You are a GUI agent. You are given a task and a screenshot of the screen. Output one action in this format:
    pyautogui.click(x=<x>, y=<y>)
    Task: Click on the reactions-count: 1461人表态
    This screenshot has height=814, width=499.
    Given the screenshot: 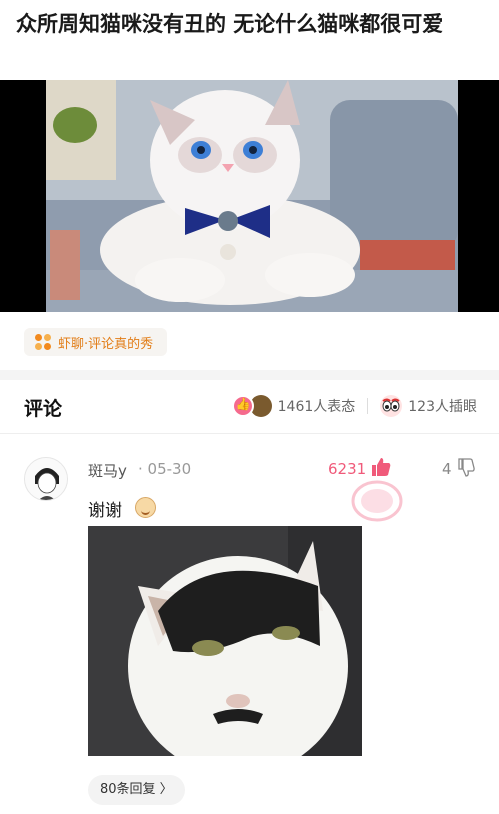 What is the action you would take?
    pyautogui.click(x=316, y=407)
    